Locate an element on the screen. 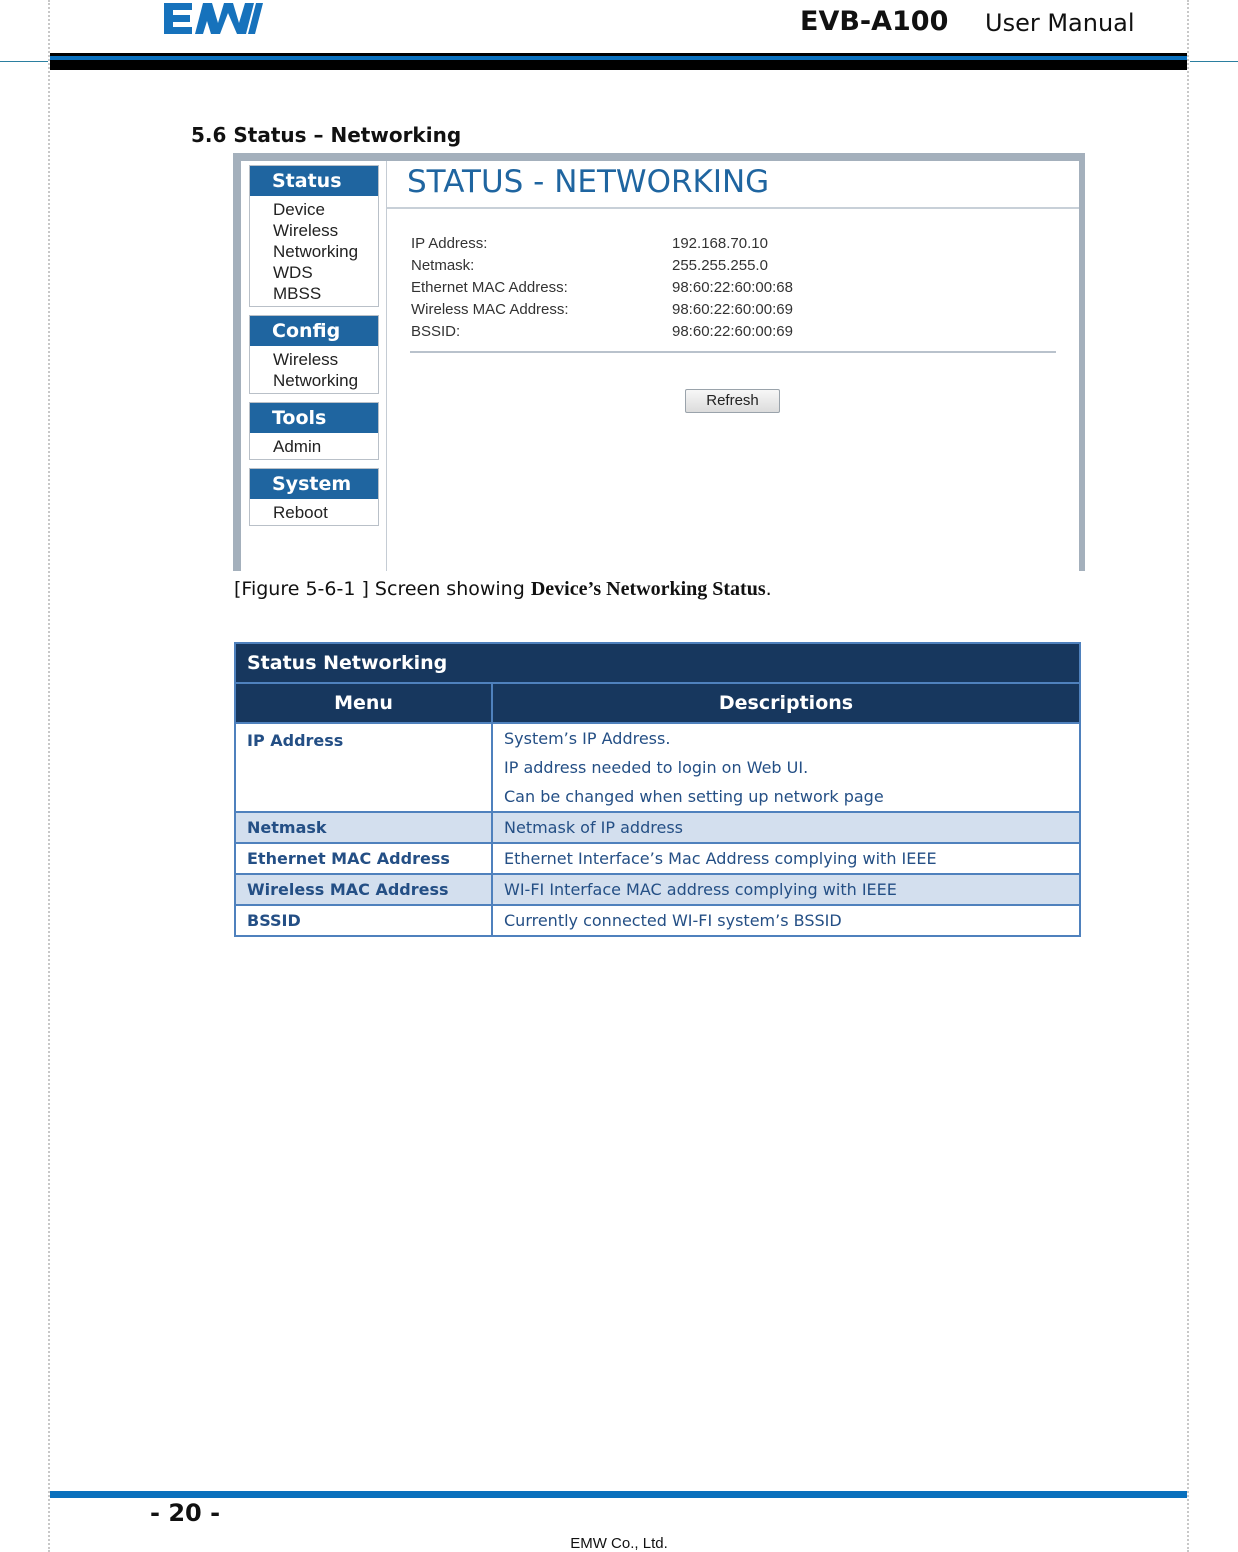 The width and height of the screenshot is (1238, 1552). column-header-descriptions: Descriptions is located at coordinates (786, 703).